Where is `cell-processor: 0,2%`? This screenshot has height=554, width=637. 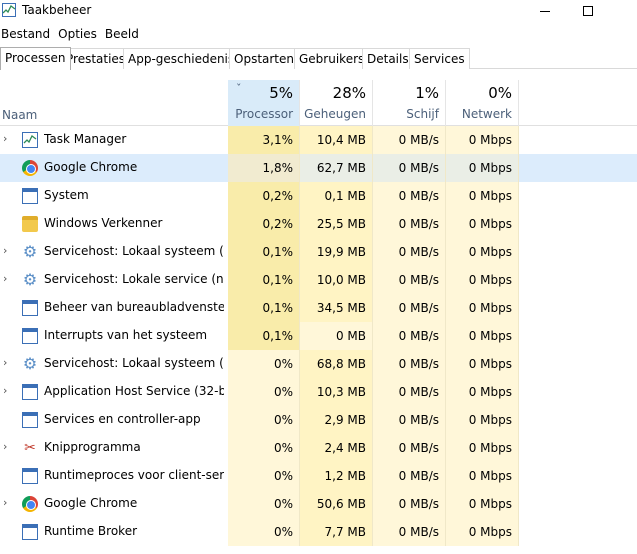 cell-processor: 0,2% is located at coordinates (264, 196).